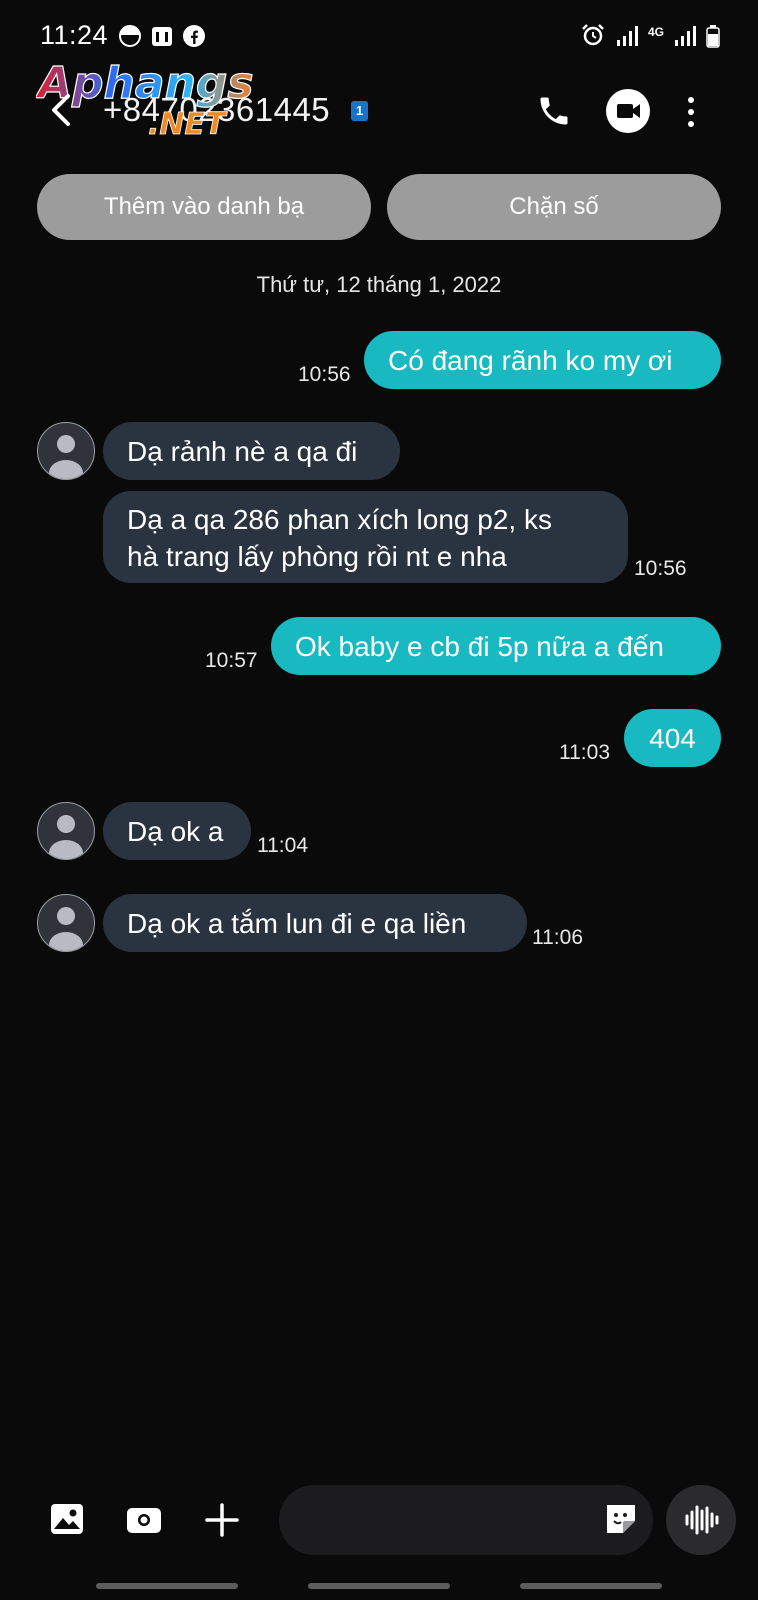  I want to click on status-time: 11:24, so click(74, 35).